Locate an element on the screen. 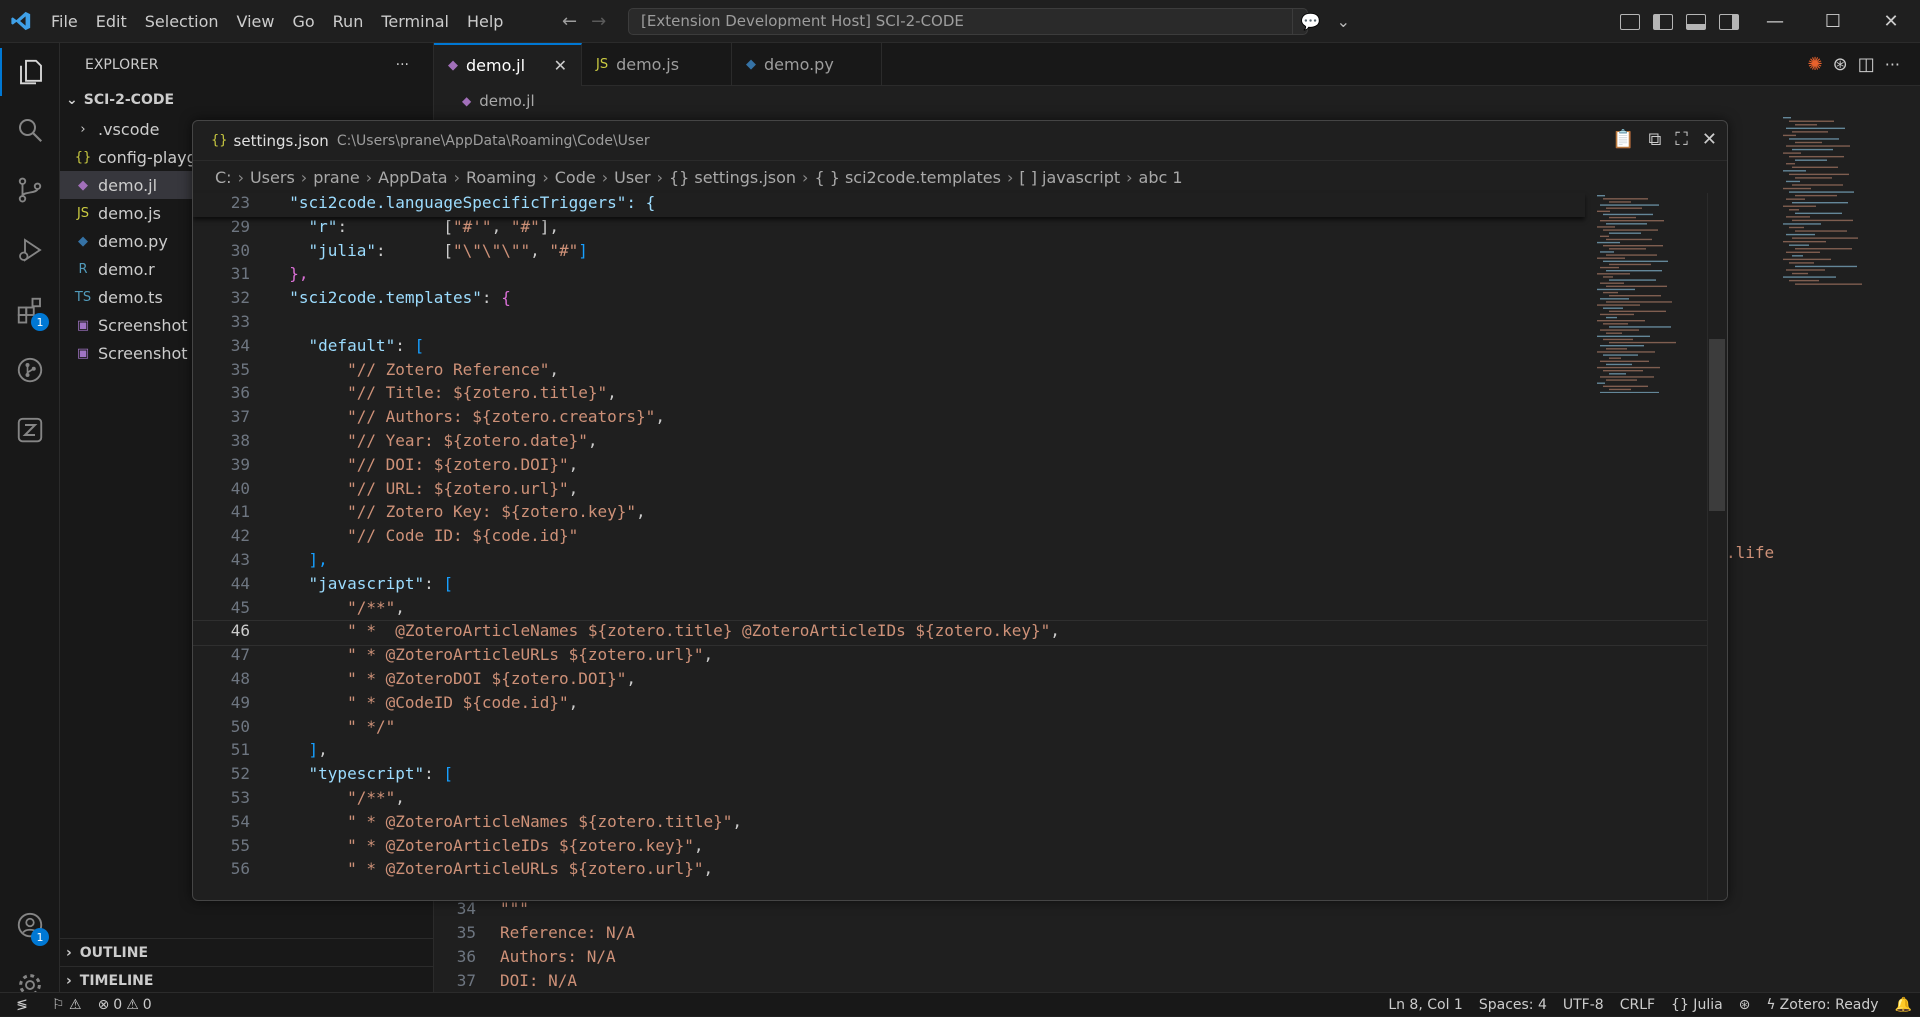 The image size is (1920, 1017). explorer-icon is located at coordinates (30, 72).